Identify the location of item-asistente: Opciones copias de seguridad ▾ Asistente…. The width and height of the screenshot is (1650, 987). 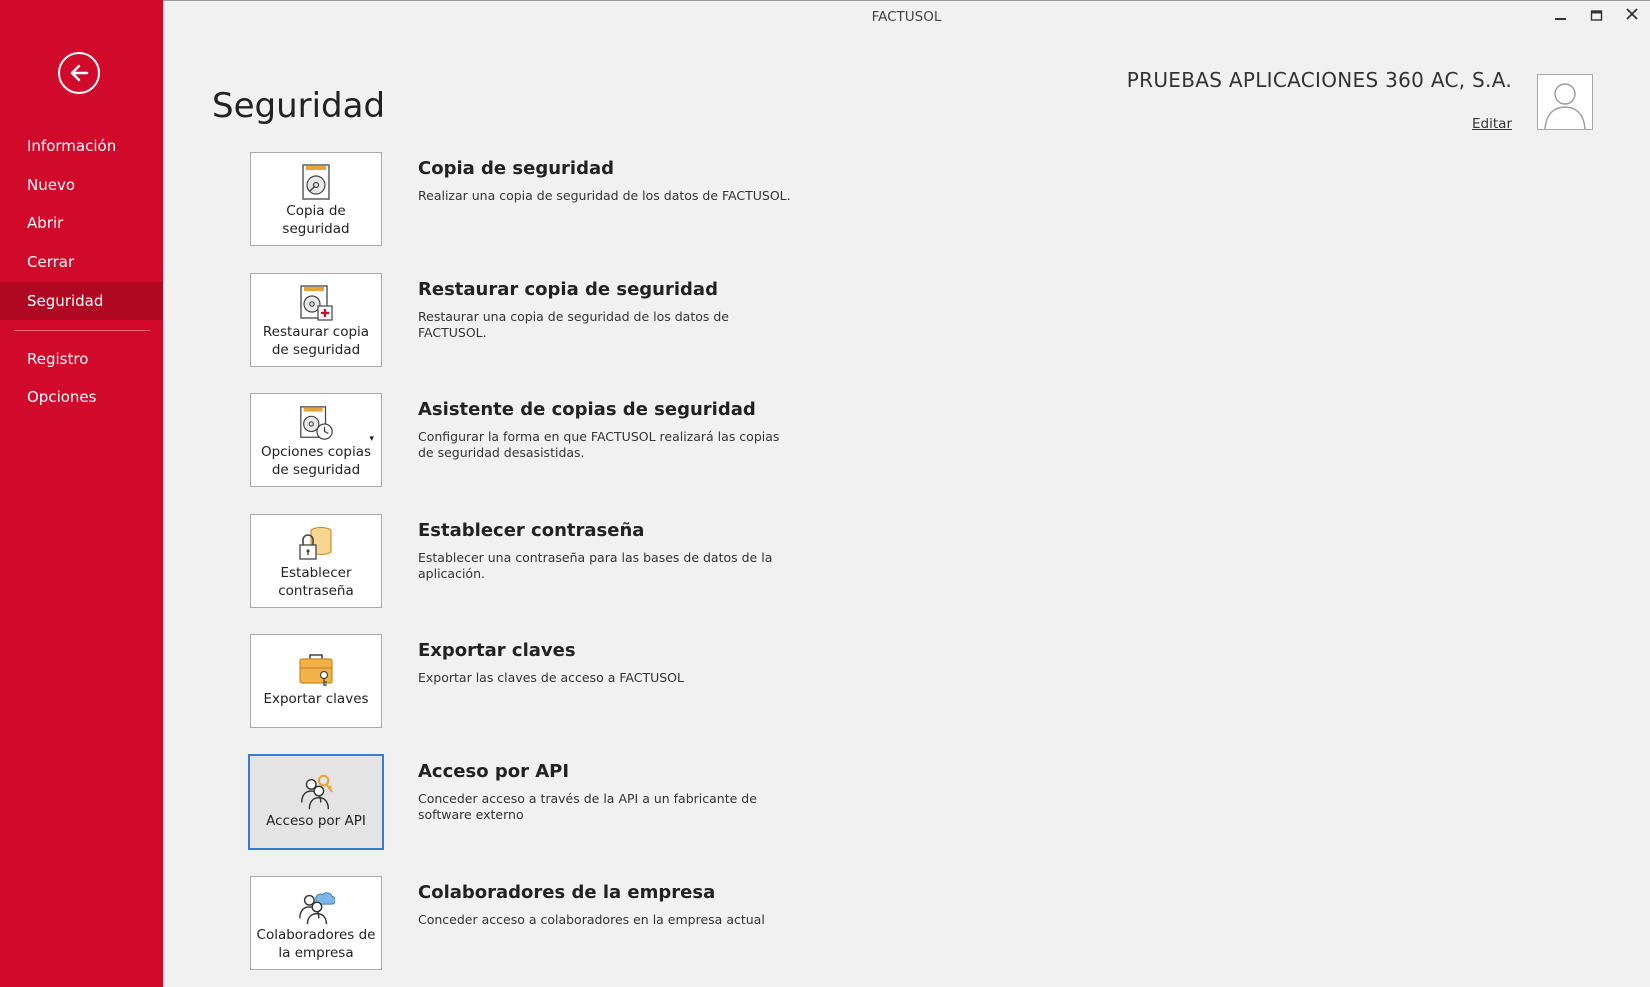
(530, 441).